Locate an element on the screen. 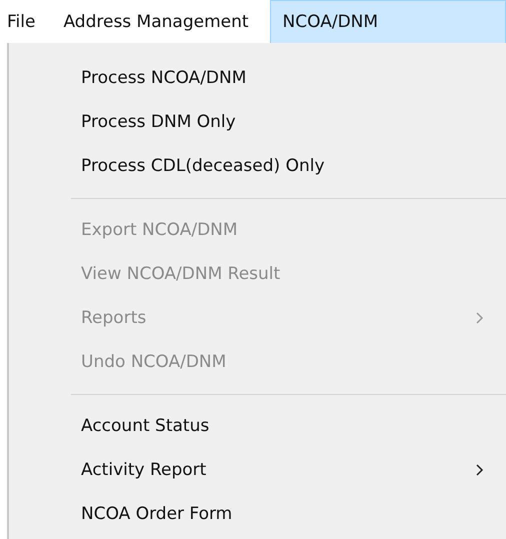 The width and height of the screenshot is (506, 539). menu-item: NCOA Order Form is located at coordinates (257, 514).